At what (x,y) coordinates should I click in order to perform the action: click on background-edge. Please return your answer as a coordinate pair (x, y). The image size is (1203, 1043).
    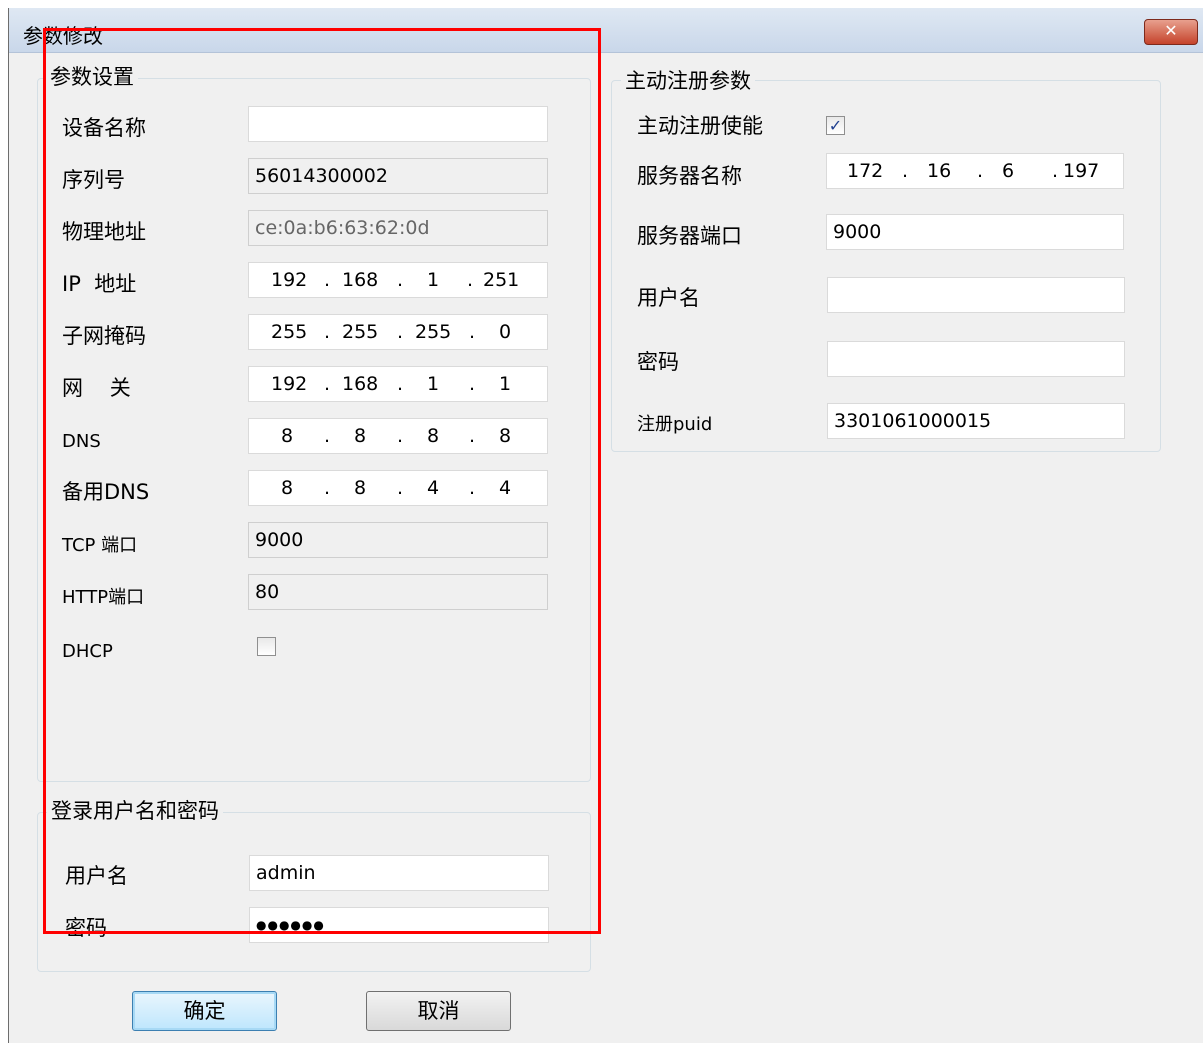
    Looking at the image, I should click on (4, 521).